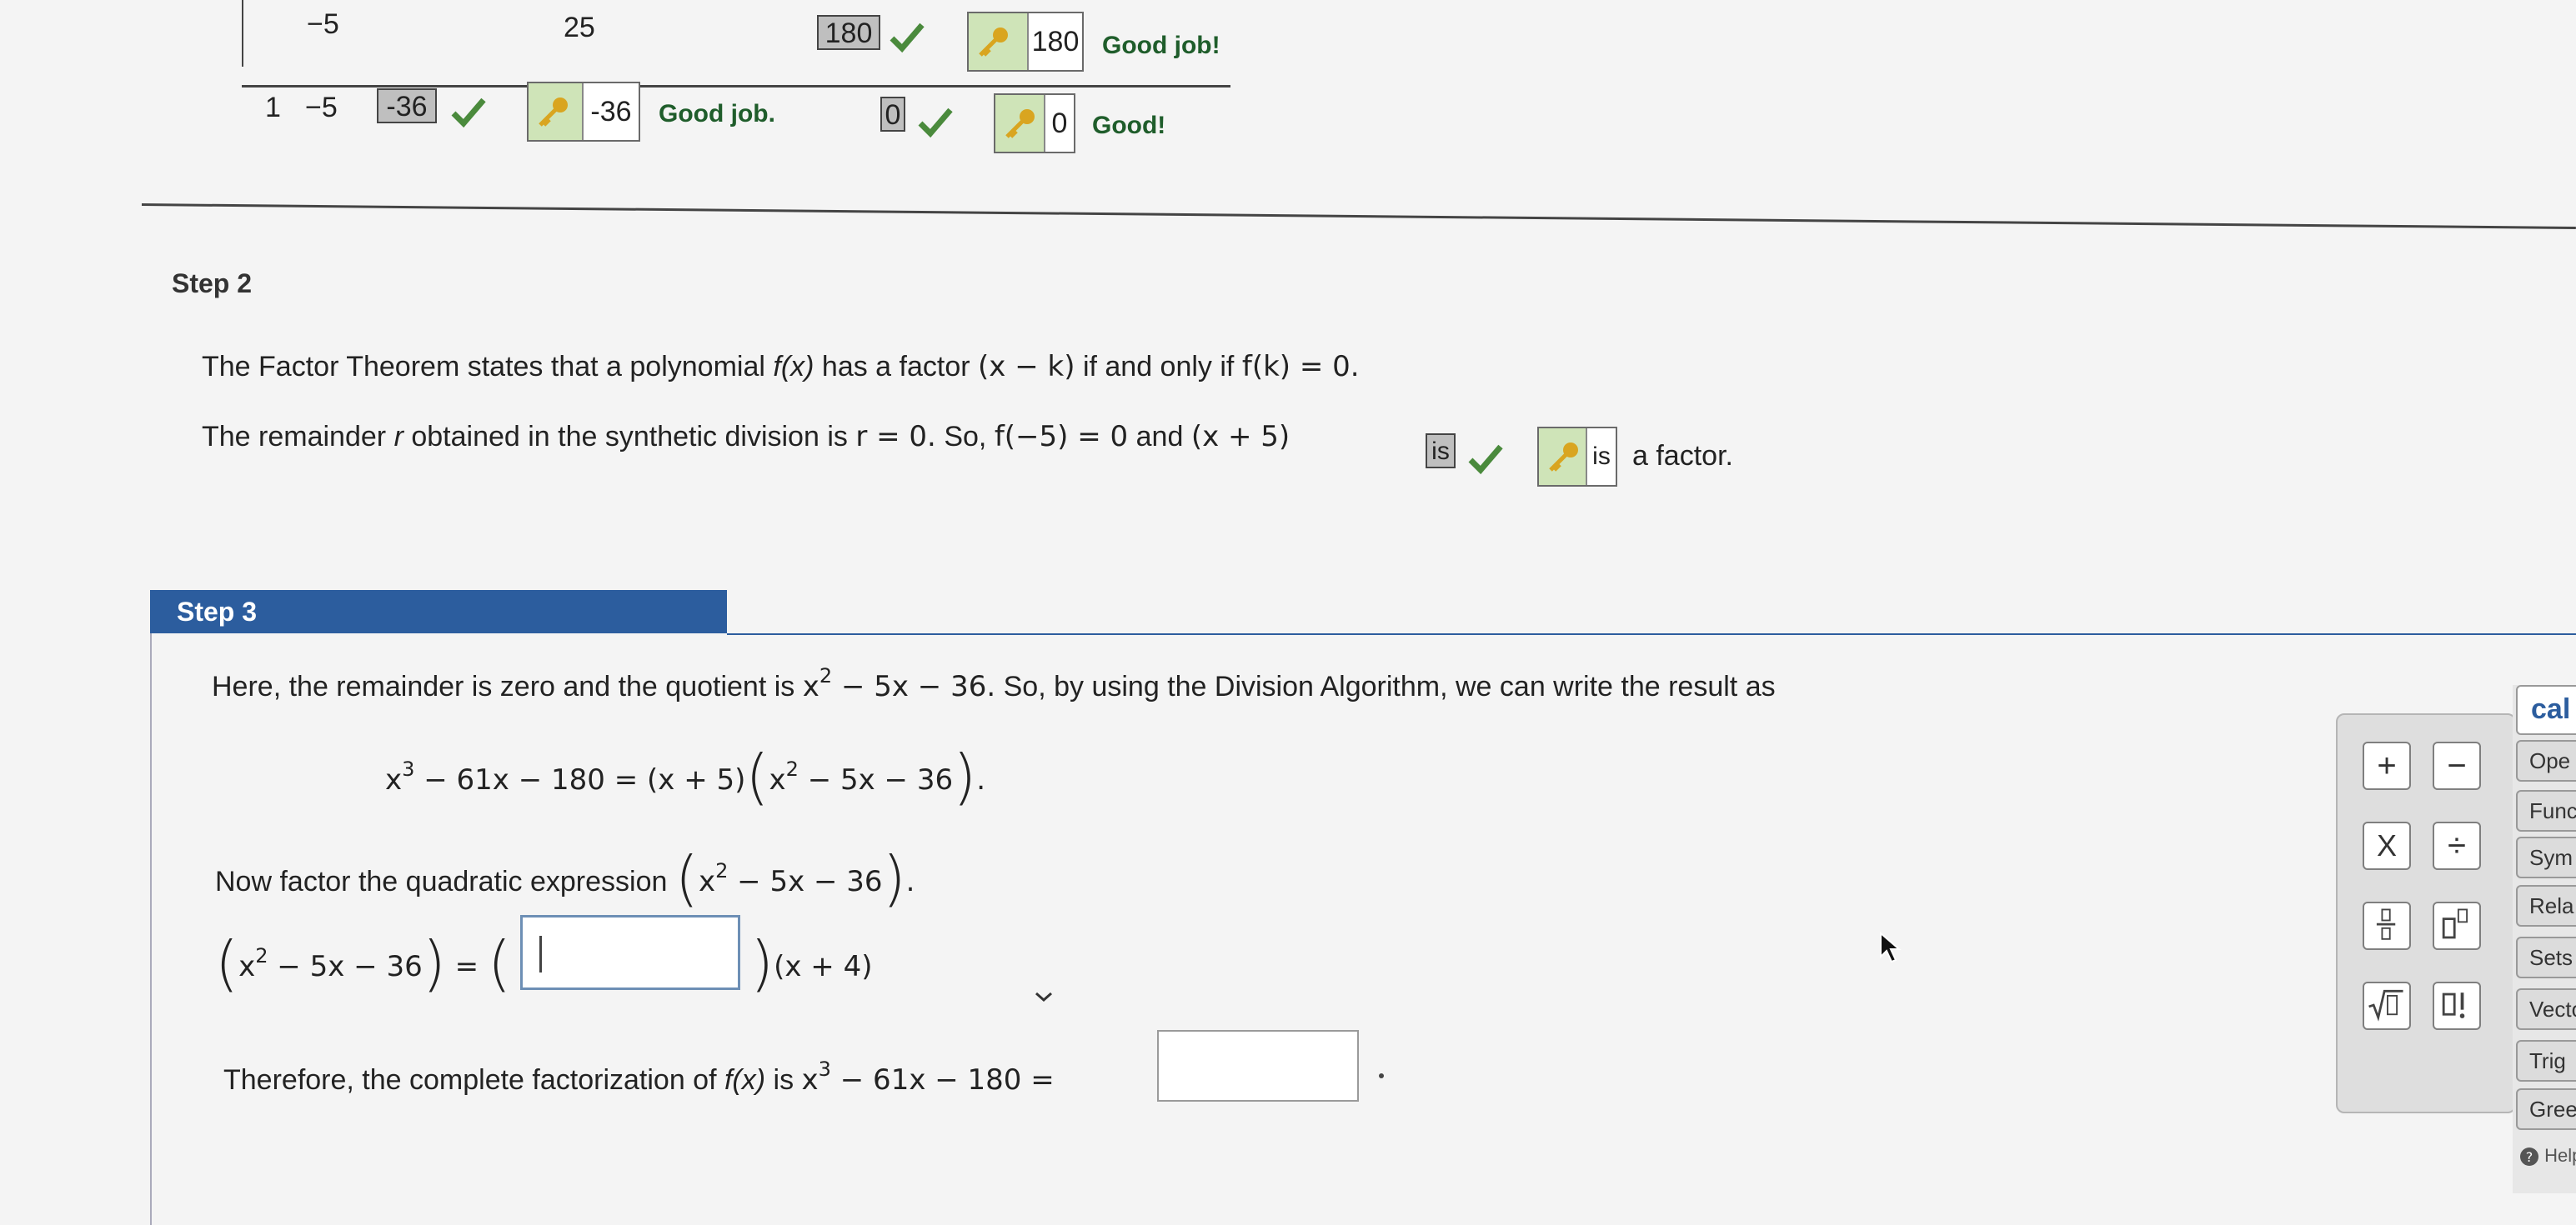 The width and height of the screenshot is (2576, 1225). What do you see at coordinates (1025, 42) in the screenshot?
I see `key-answer-180: 180` at bounding box center [1025, 42].